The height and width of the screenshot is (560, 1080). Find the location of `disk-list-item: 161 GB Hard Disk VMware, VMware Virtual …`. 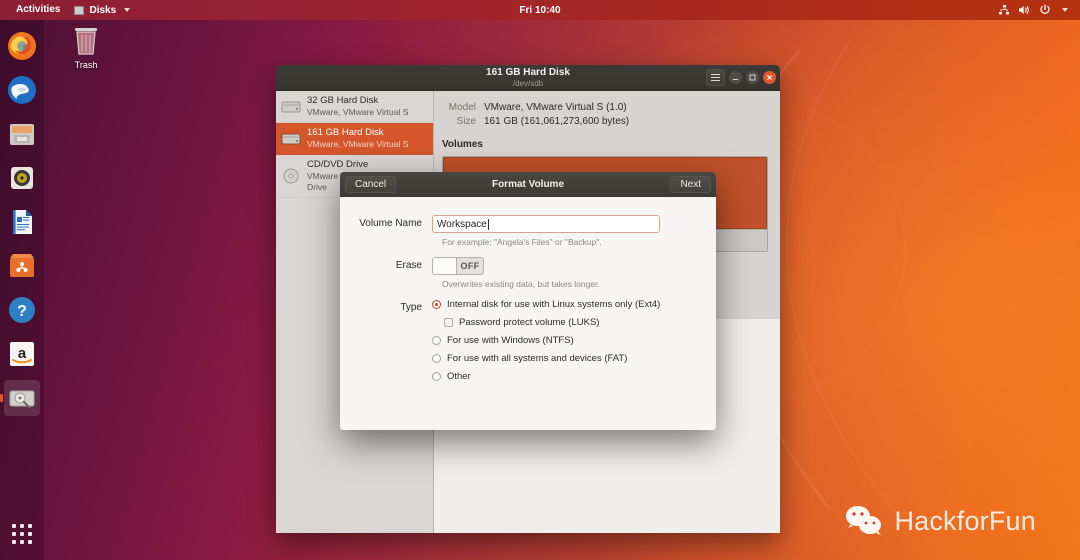

disk-list-item: 161 GB Hard Disk VMware, VMware Virtual … is located at coordinates (354, 139).